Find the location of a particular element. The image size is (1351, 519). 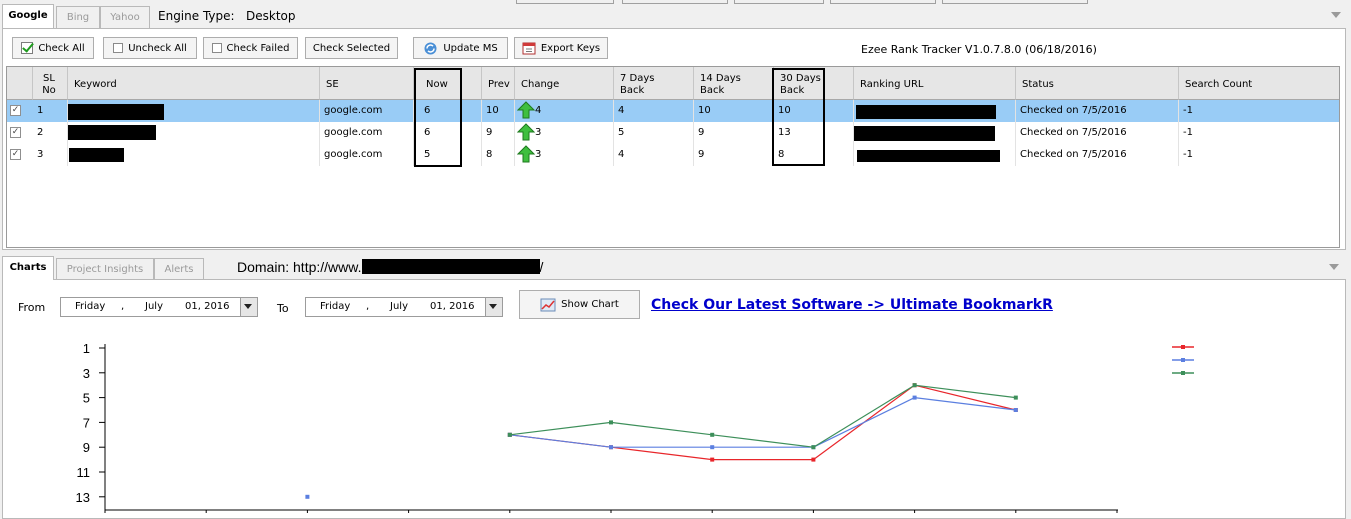

header-change: Change is located at coordinates (564, 83).